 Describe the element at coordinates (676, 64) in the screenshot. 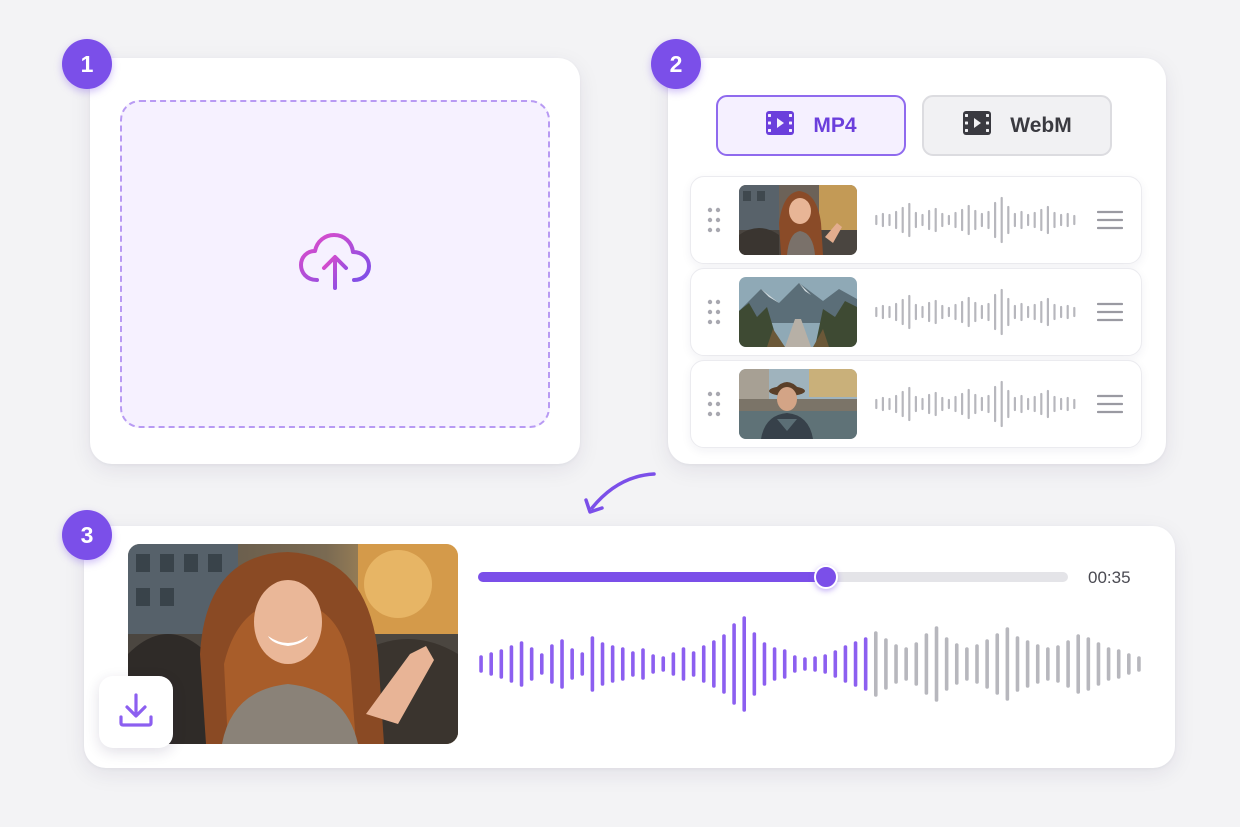

I see `step-badge-2: 2` at that location.